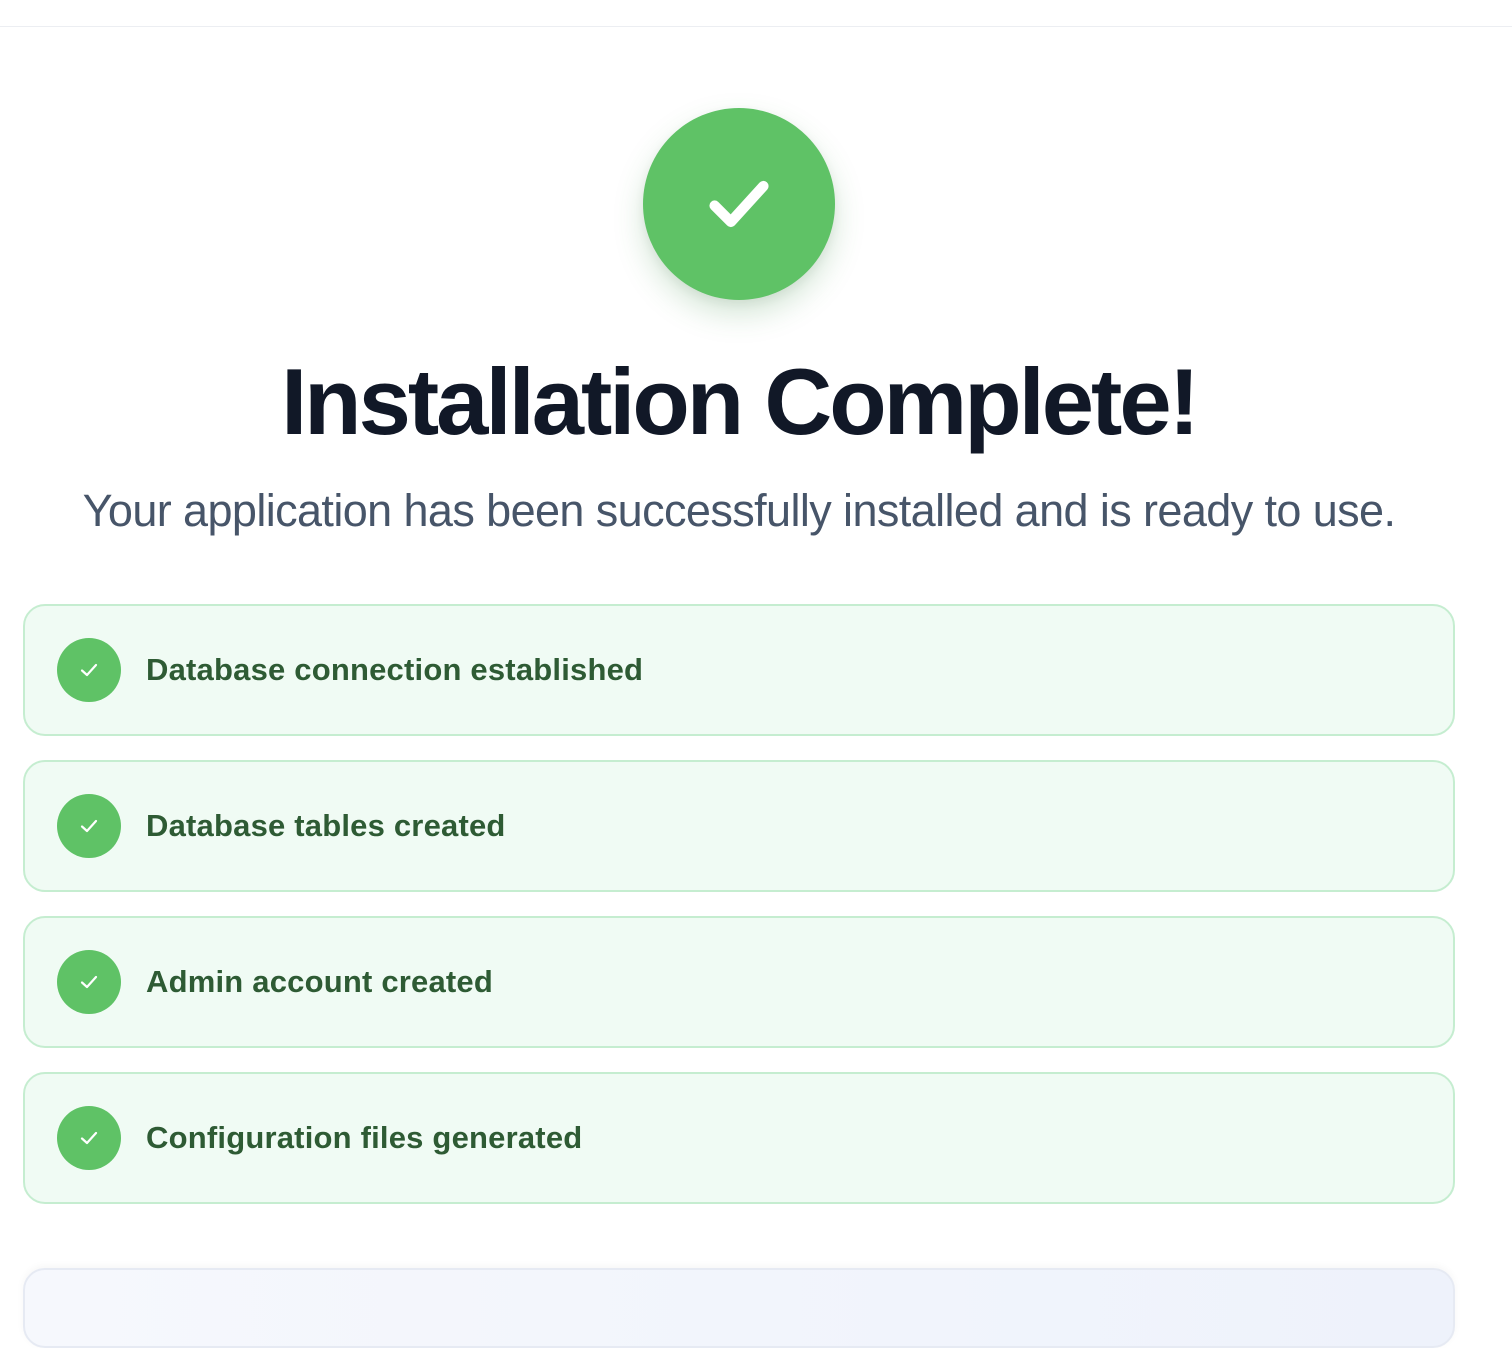  I want to click on step-item-admin-account: Admin account created, so click(739, 982).